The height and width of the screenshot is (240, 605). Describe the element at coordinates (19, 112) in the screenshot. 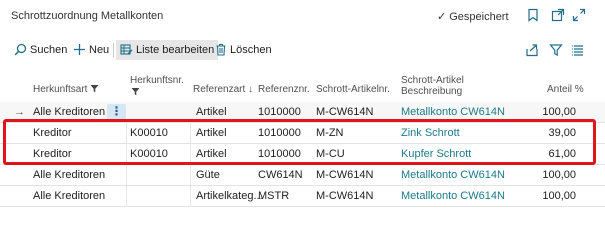

I see `arrow-right-icon: →` at that location.